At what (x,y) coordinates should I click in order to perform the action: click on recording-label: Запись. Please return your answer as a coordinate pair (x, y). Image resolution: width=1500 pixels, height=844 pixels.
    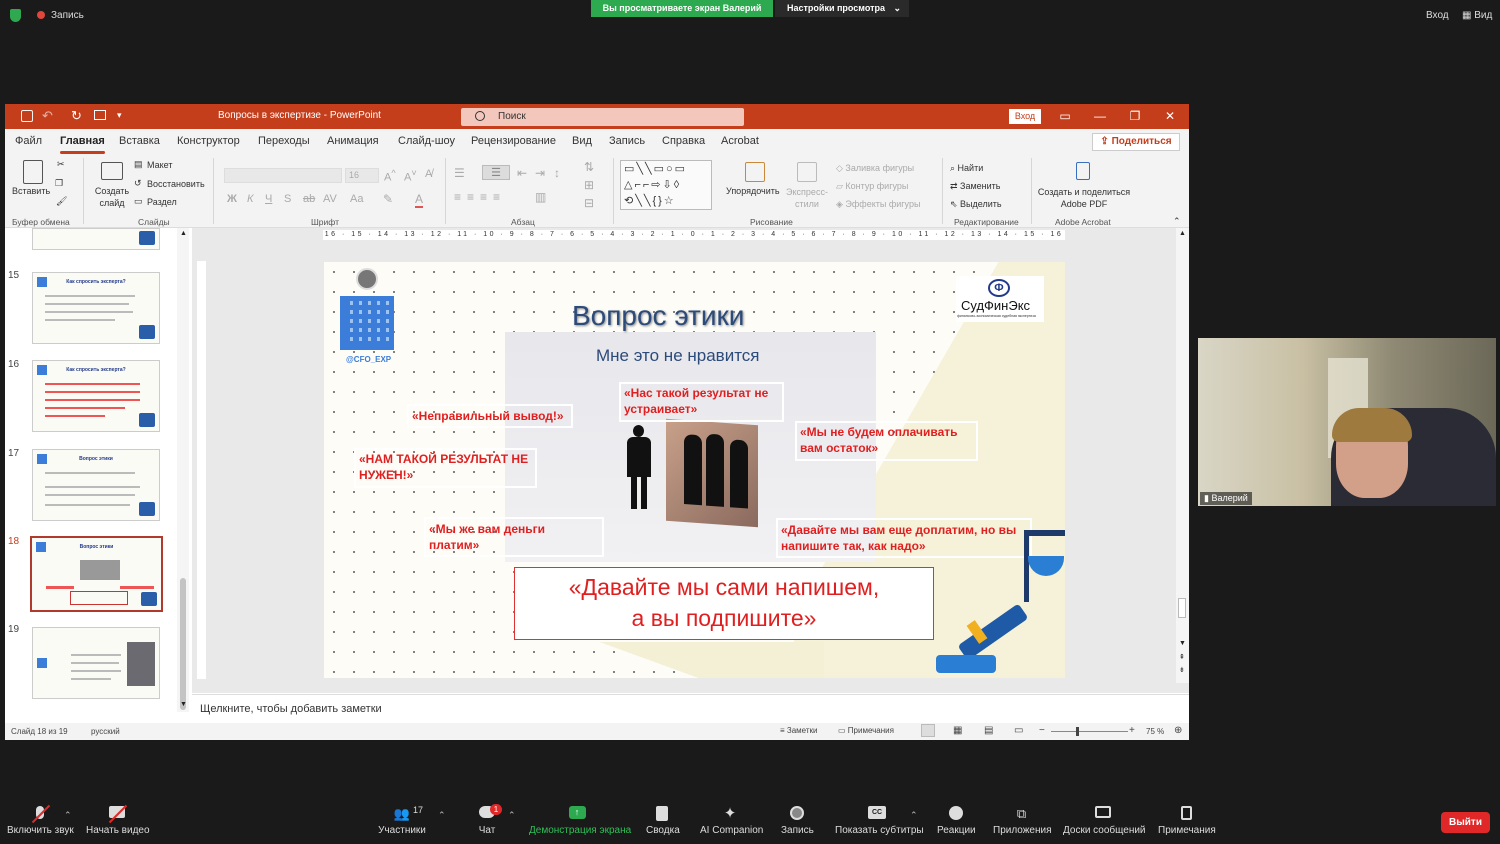
    Looking at the image, I should click on (67, 15).